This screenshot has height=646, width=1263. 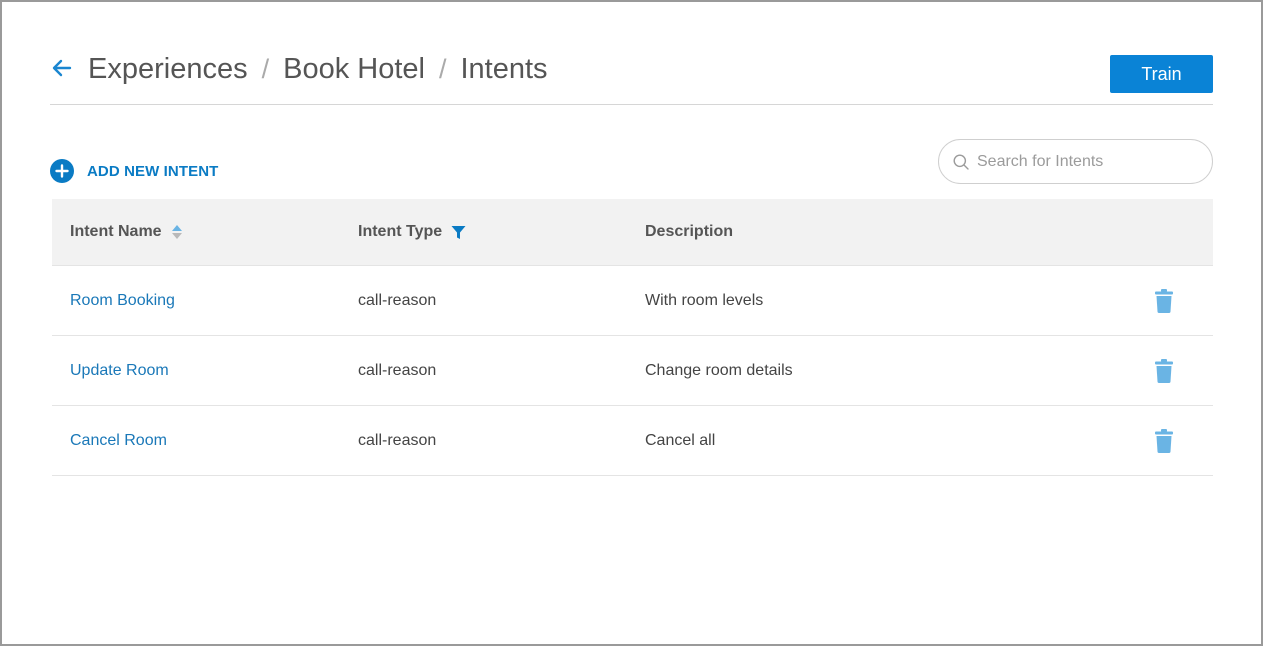 What do you see at coordinates (116, 231) in the screenshot?
I see `column-header-label: Intent Name` at bounding box center [116, 231].